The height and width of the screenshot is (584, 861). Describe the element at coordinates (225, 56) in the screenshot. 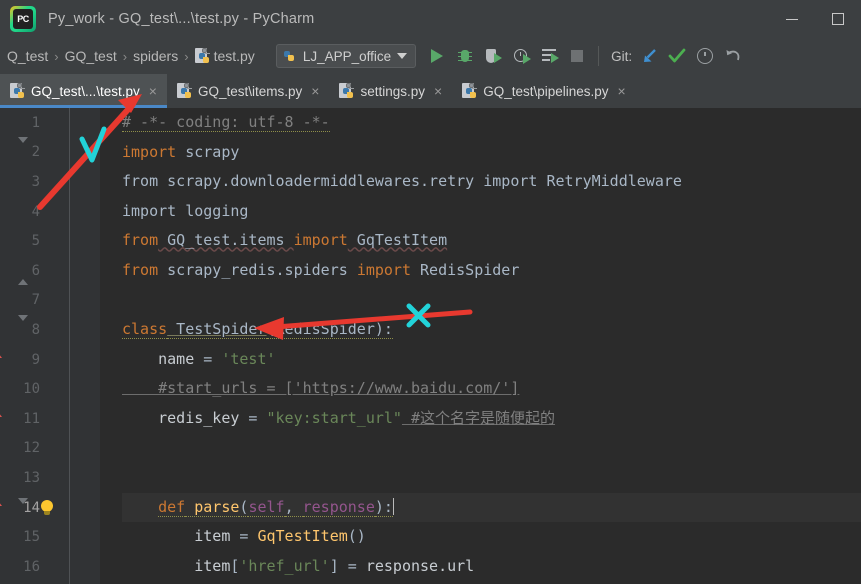

I see `breadcrumb-item-3: test.py` at that location.